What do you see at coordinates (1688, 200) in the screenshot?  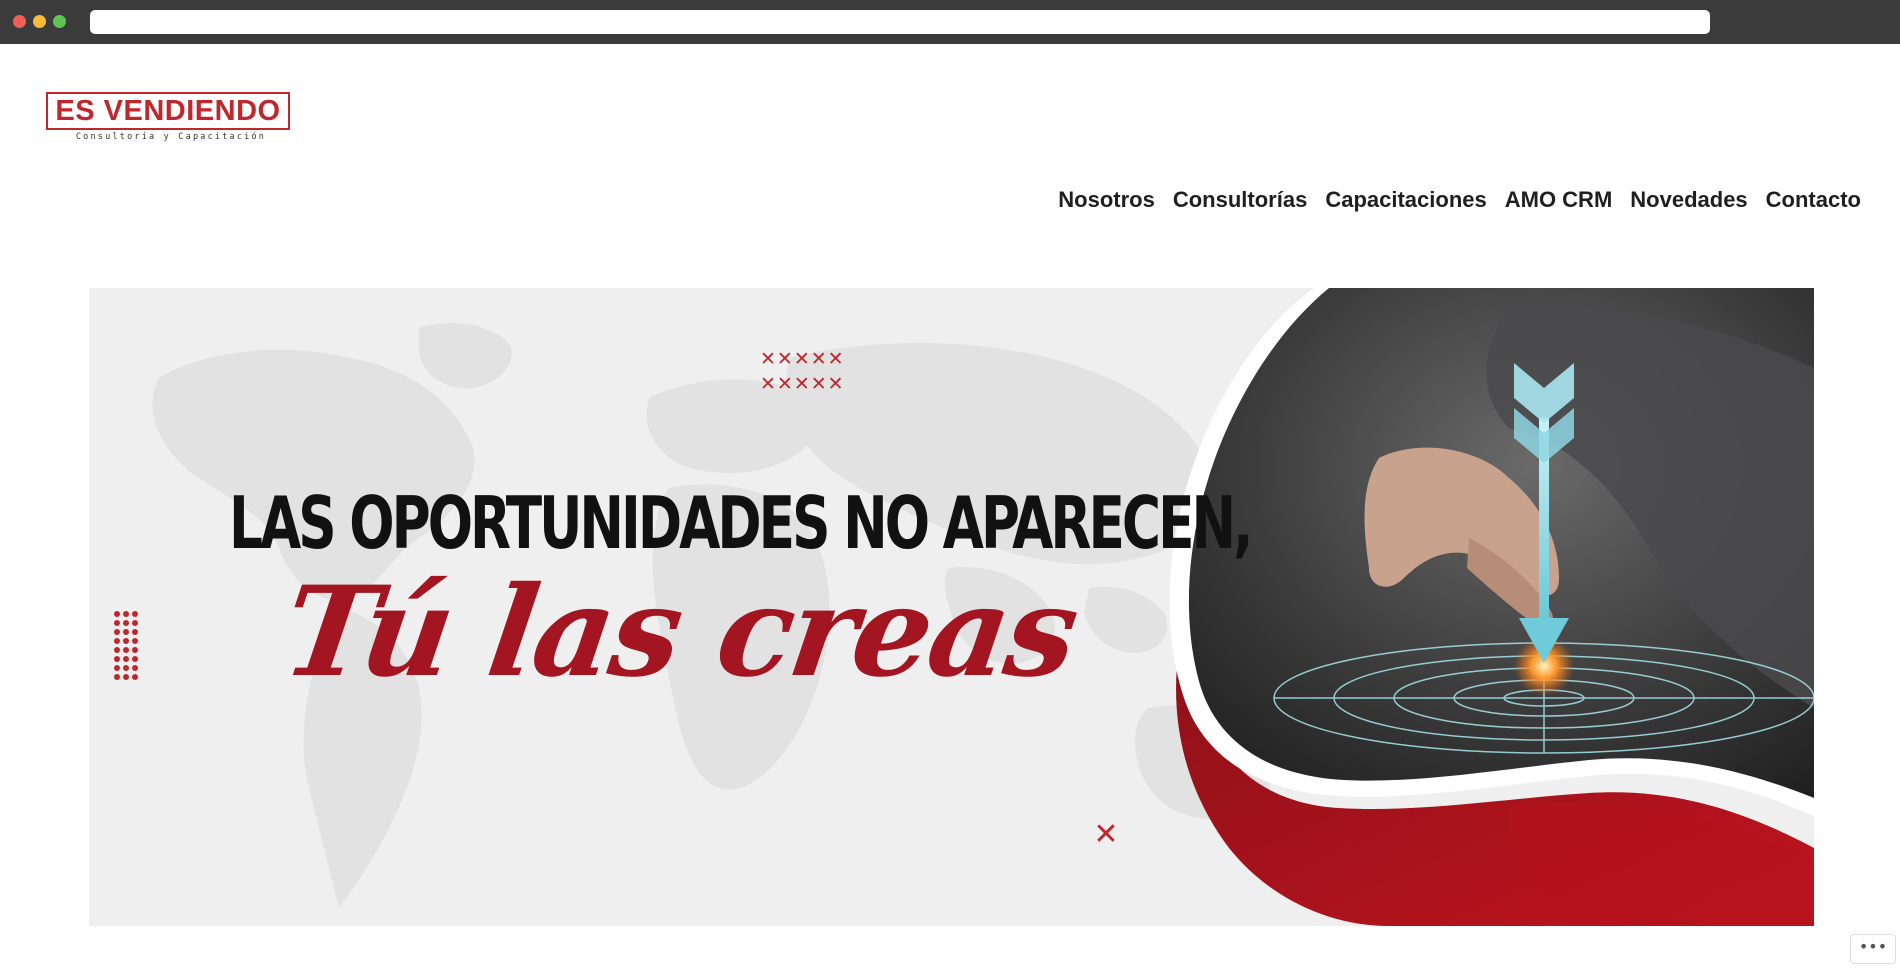 I see `nav-item-novedades: Novedades` at bounding box center [1688, 200].